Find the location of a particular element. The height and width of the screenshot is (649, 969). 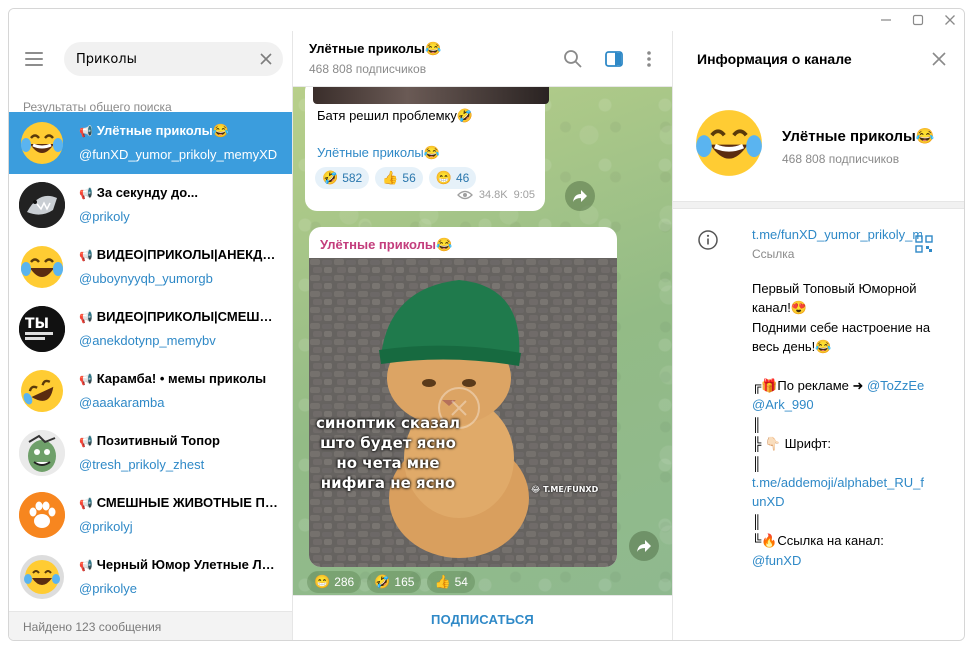

font-link: t.me/addemoji/alphabet_RU_f is located at coordinates (838, 482).